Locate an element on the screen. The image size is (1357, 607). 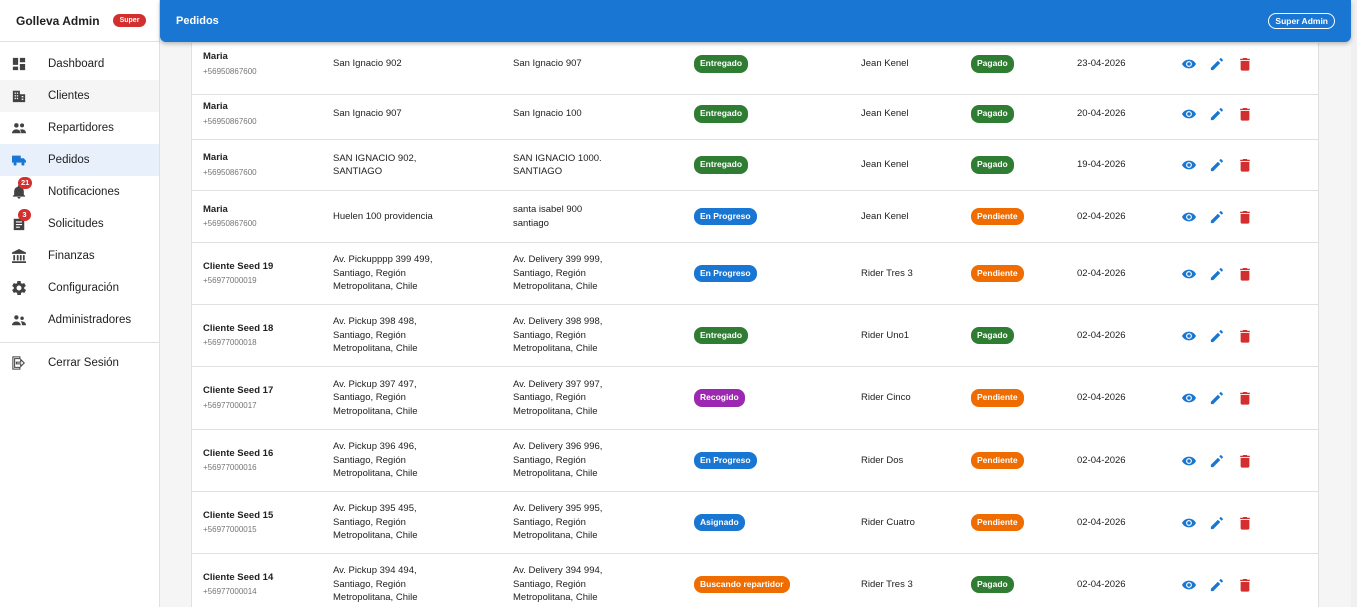
page-scrollbar is located at coordinates (1354, 303).